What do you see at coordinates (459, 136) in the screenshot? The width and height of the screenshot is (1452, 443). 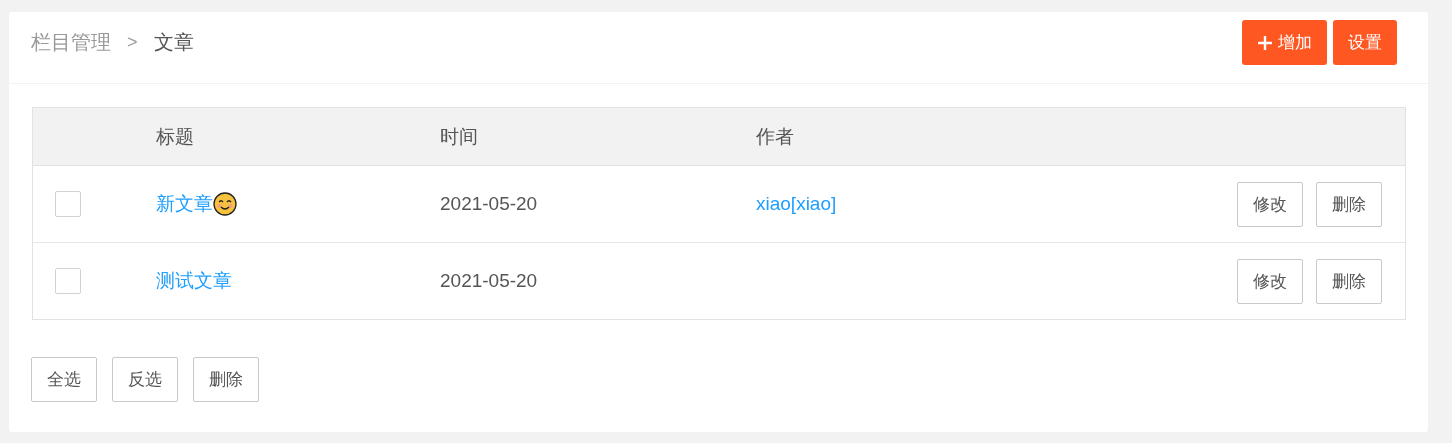 I see `column-header: 时间` at bounding box center [459, 136].